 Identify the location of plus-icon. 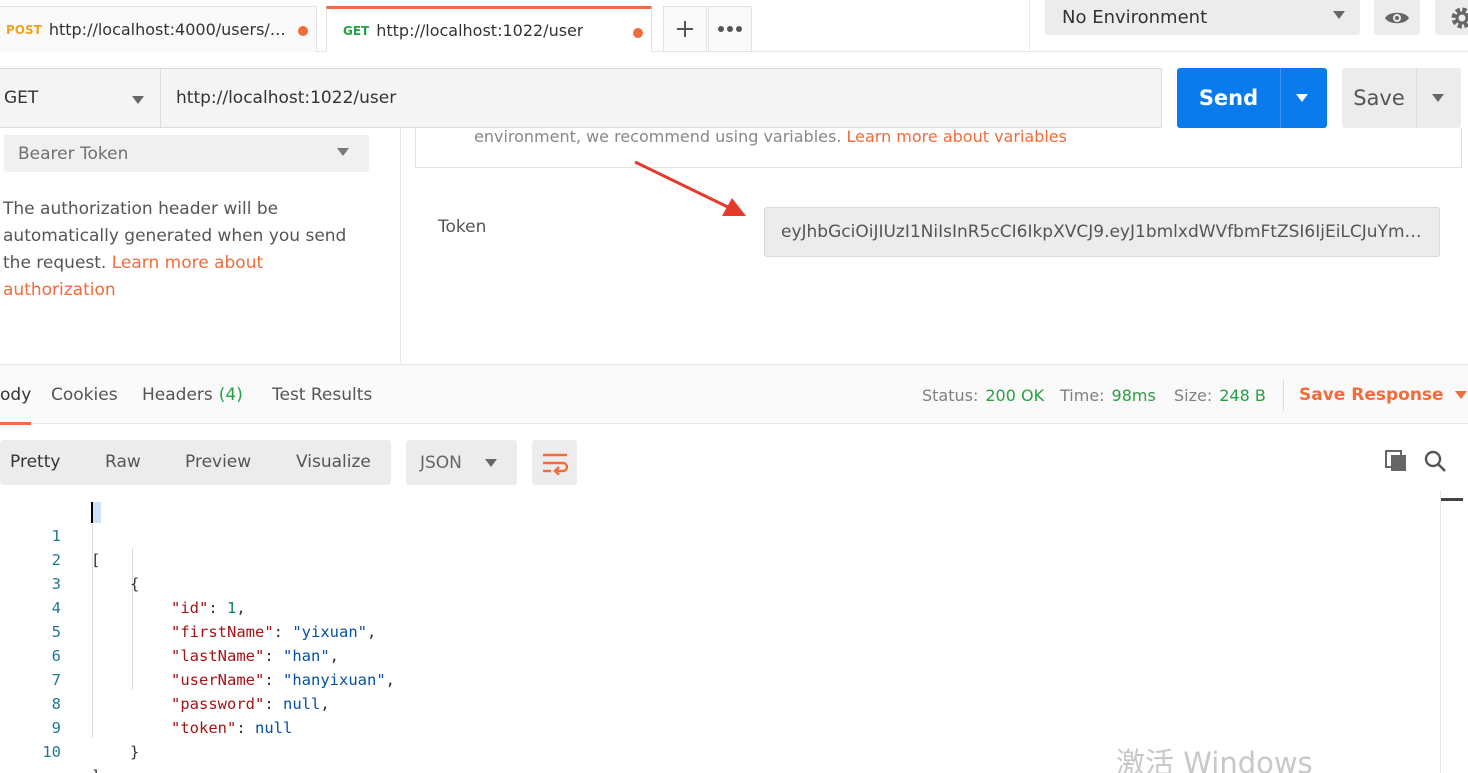
(685, 29).